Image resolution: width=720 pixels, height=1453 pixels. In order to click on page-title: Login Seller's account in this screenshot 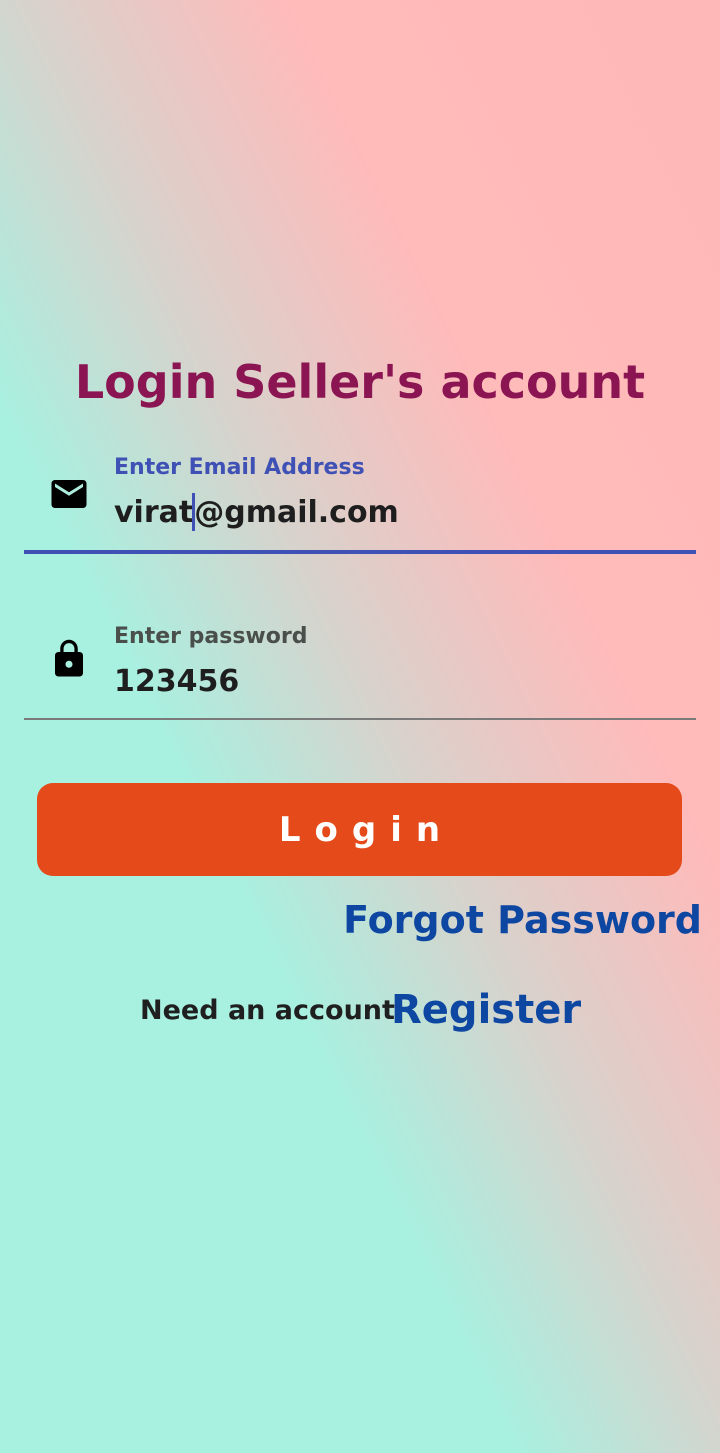, I will do `click(360, 382)`.